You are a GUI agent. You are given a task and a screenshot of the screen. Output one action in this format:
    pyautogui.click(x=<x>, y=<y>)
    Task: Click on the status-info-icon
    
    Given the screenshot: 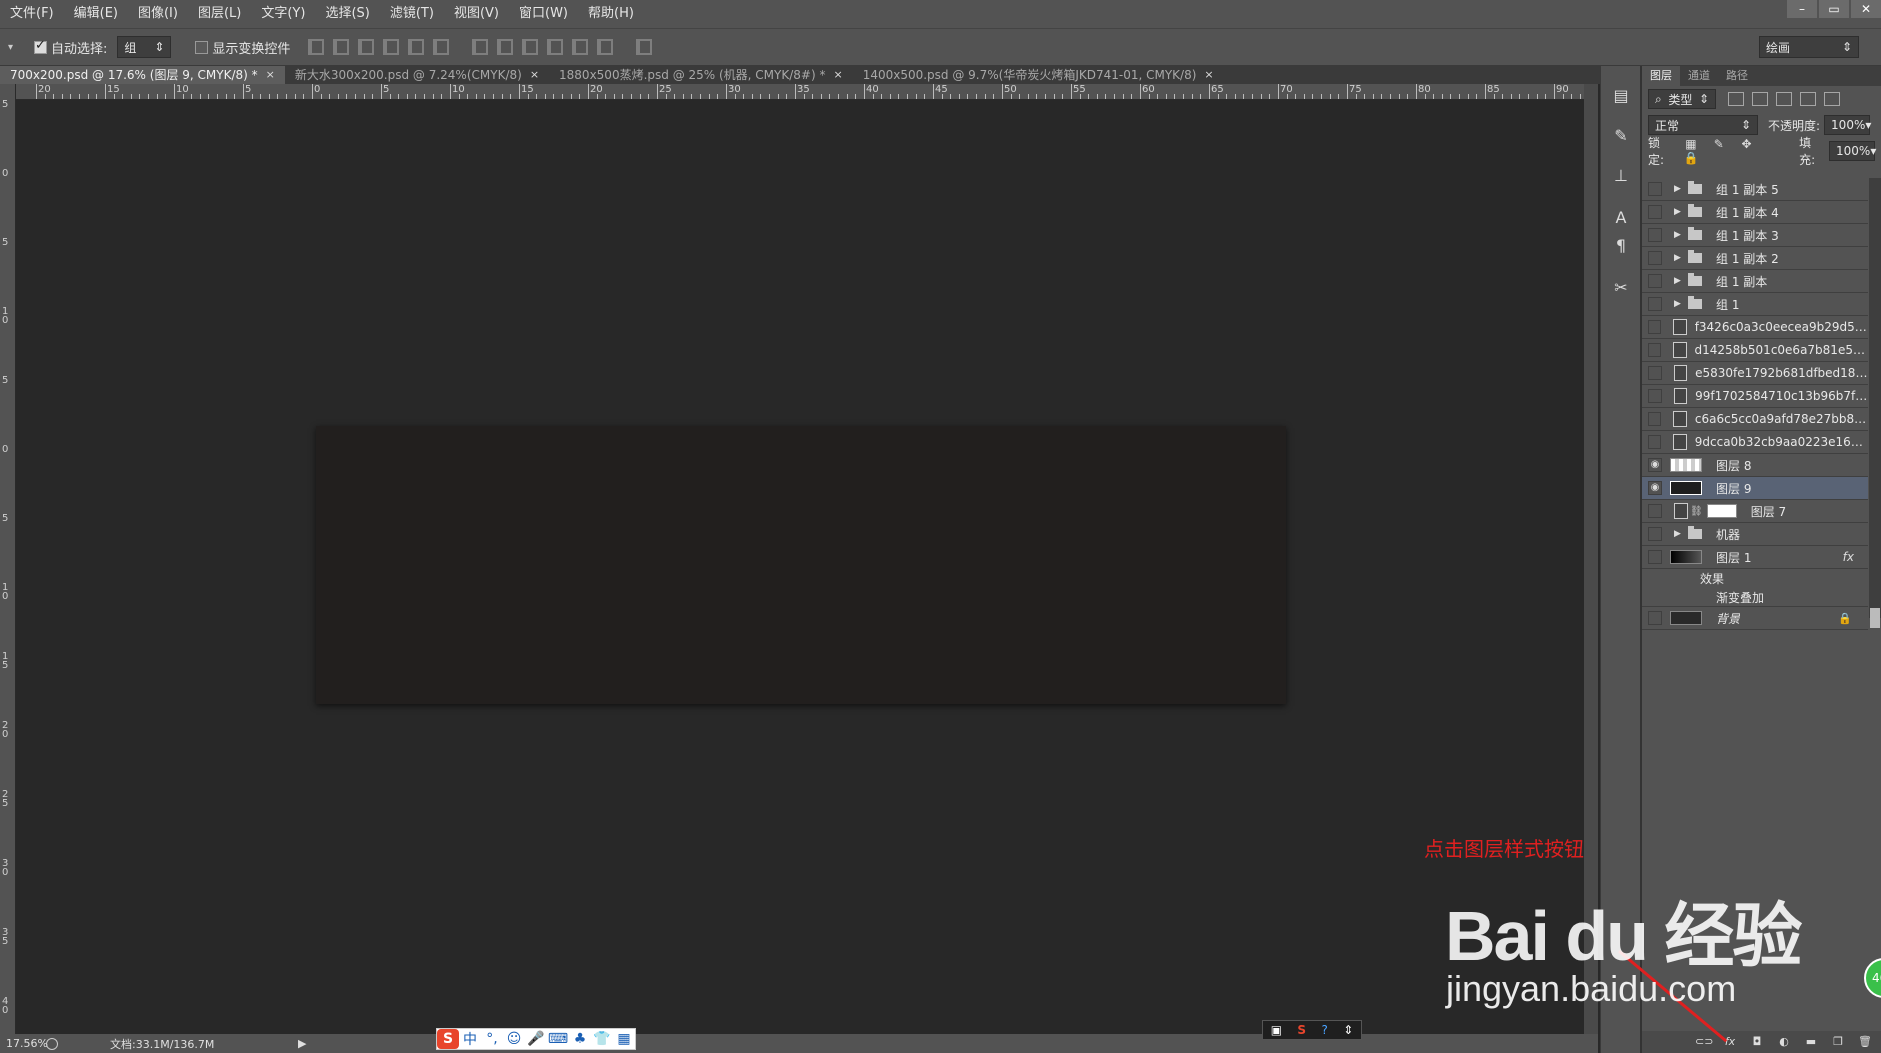 What is the action you would take?
    pyautogui.click(x=52, y=1043)
    